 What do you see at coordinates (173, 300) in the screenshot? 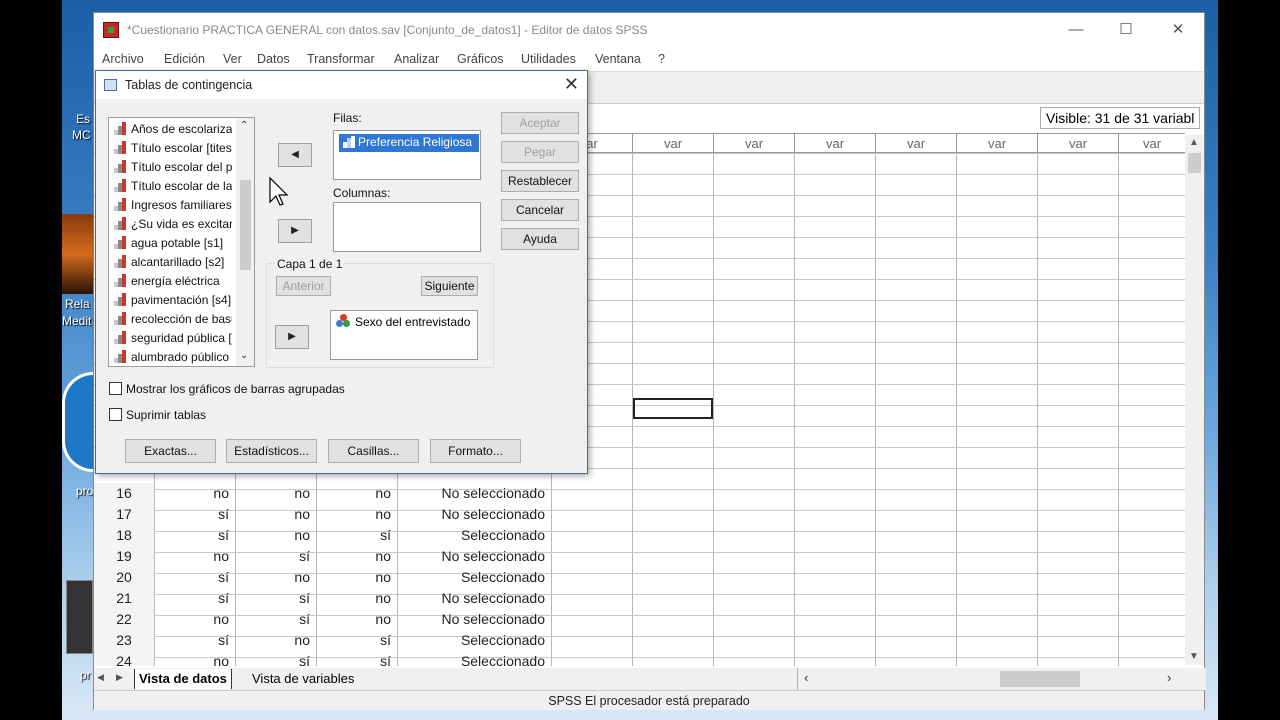
I see `variable-list-item: pavimentación [s4]` at bounding box center [173, 300].